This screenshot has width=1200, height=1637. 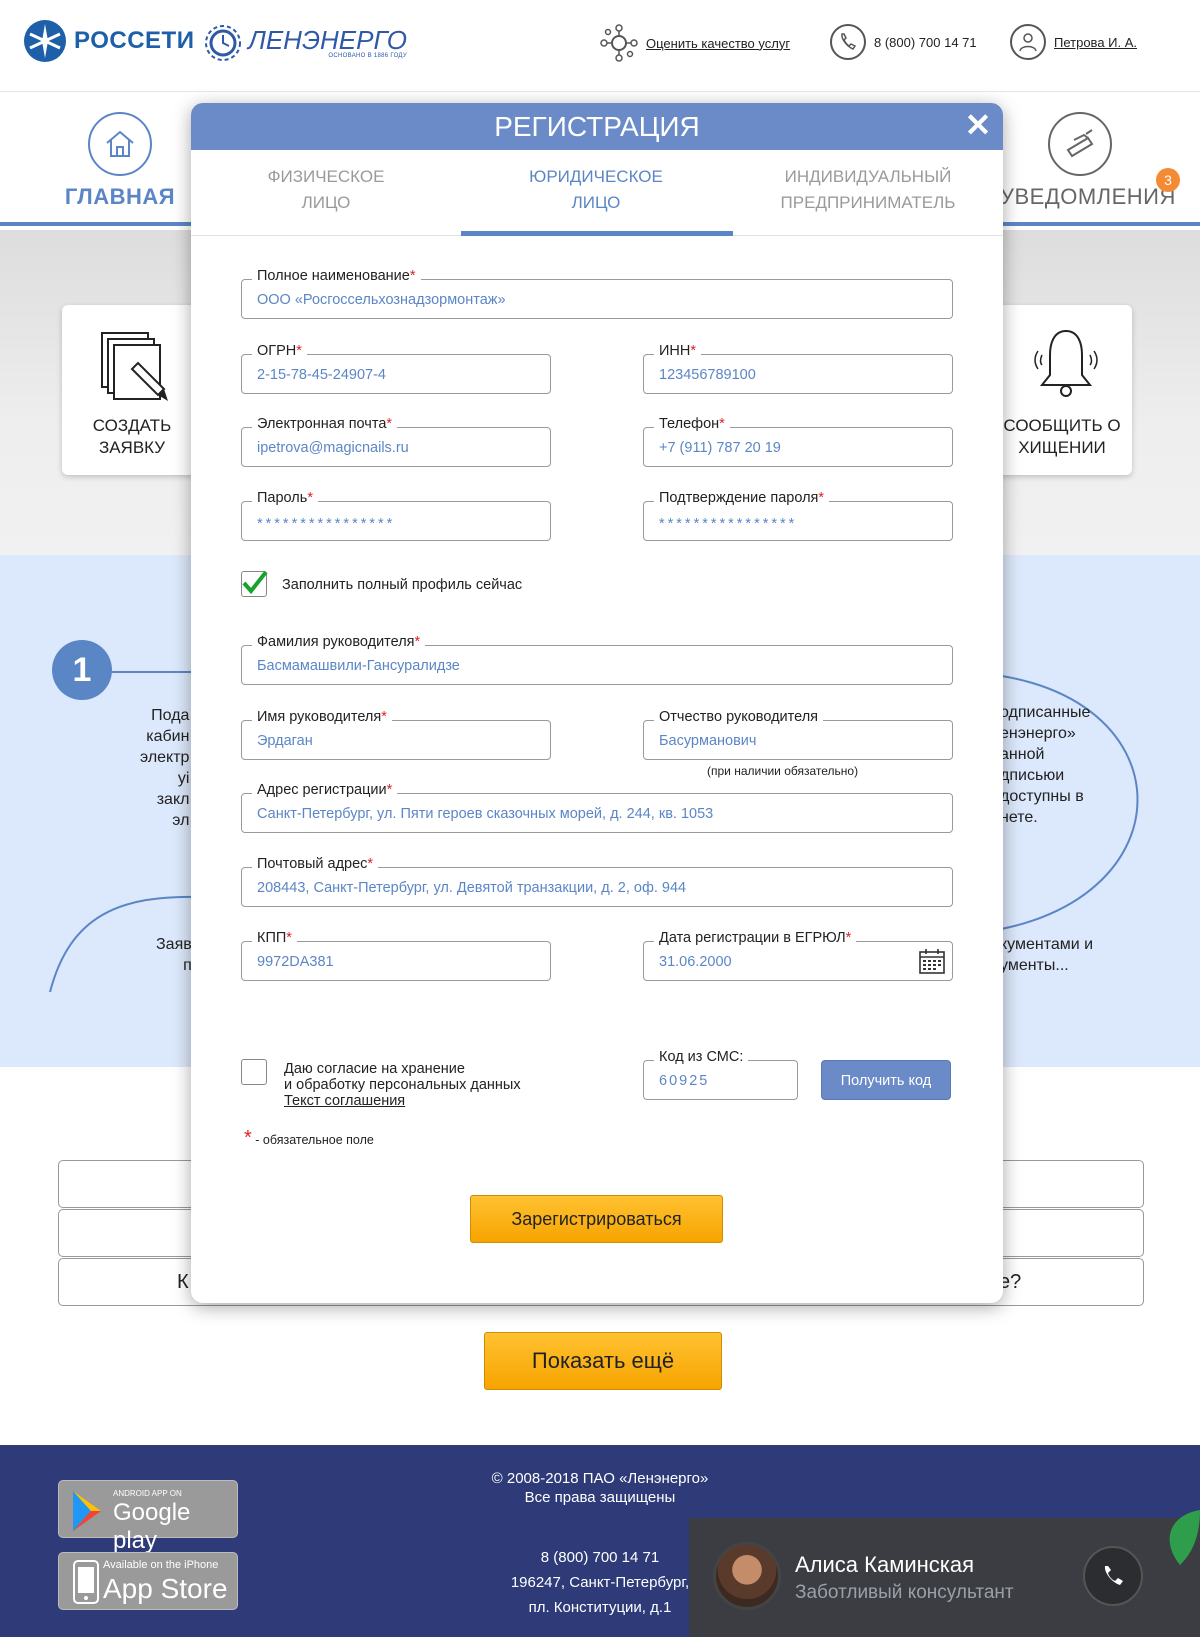 What do you see at coordinates (739, 717) in the screenshot?
I see `director-patronymic-label: Отчество руководителя` at bounding box center [739, 717].